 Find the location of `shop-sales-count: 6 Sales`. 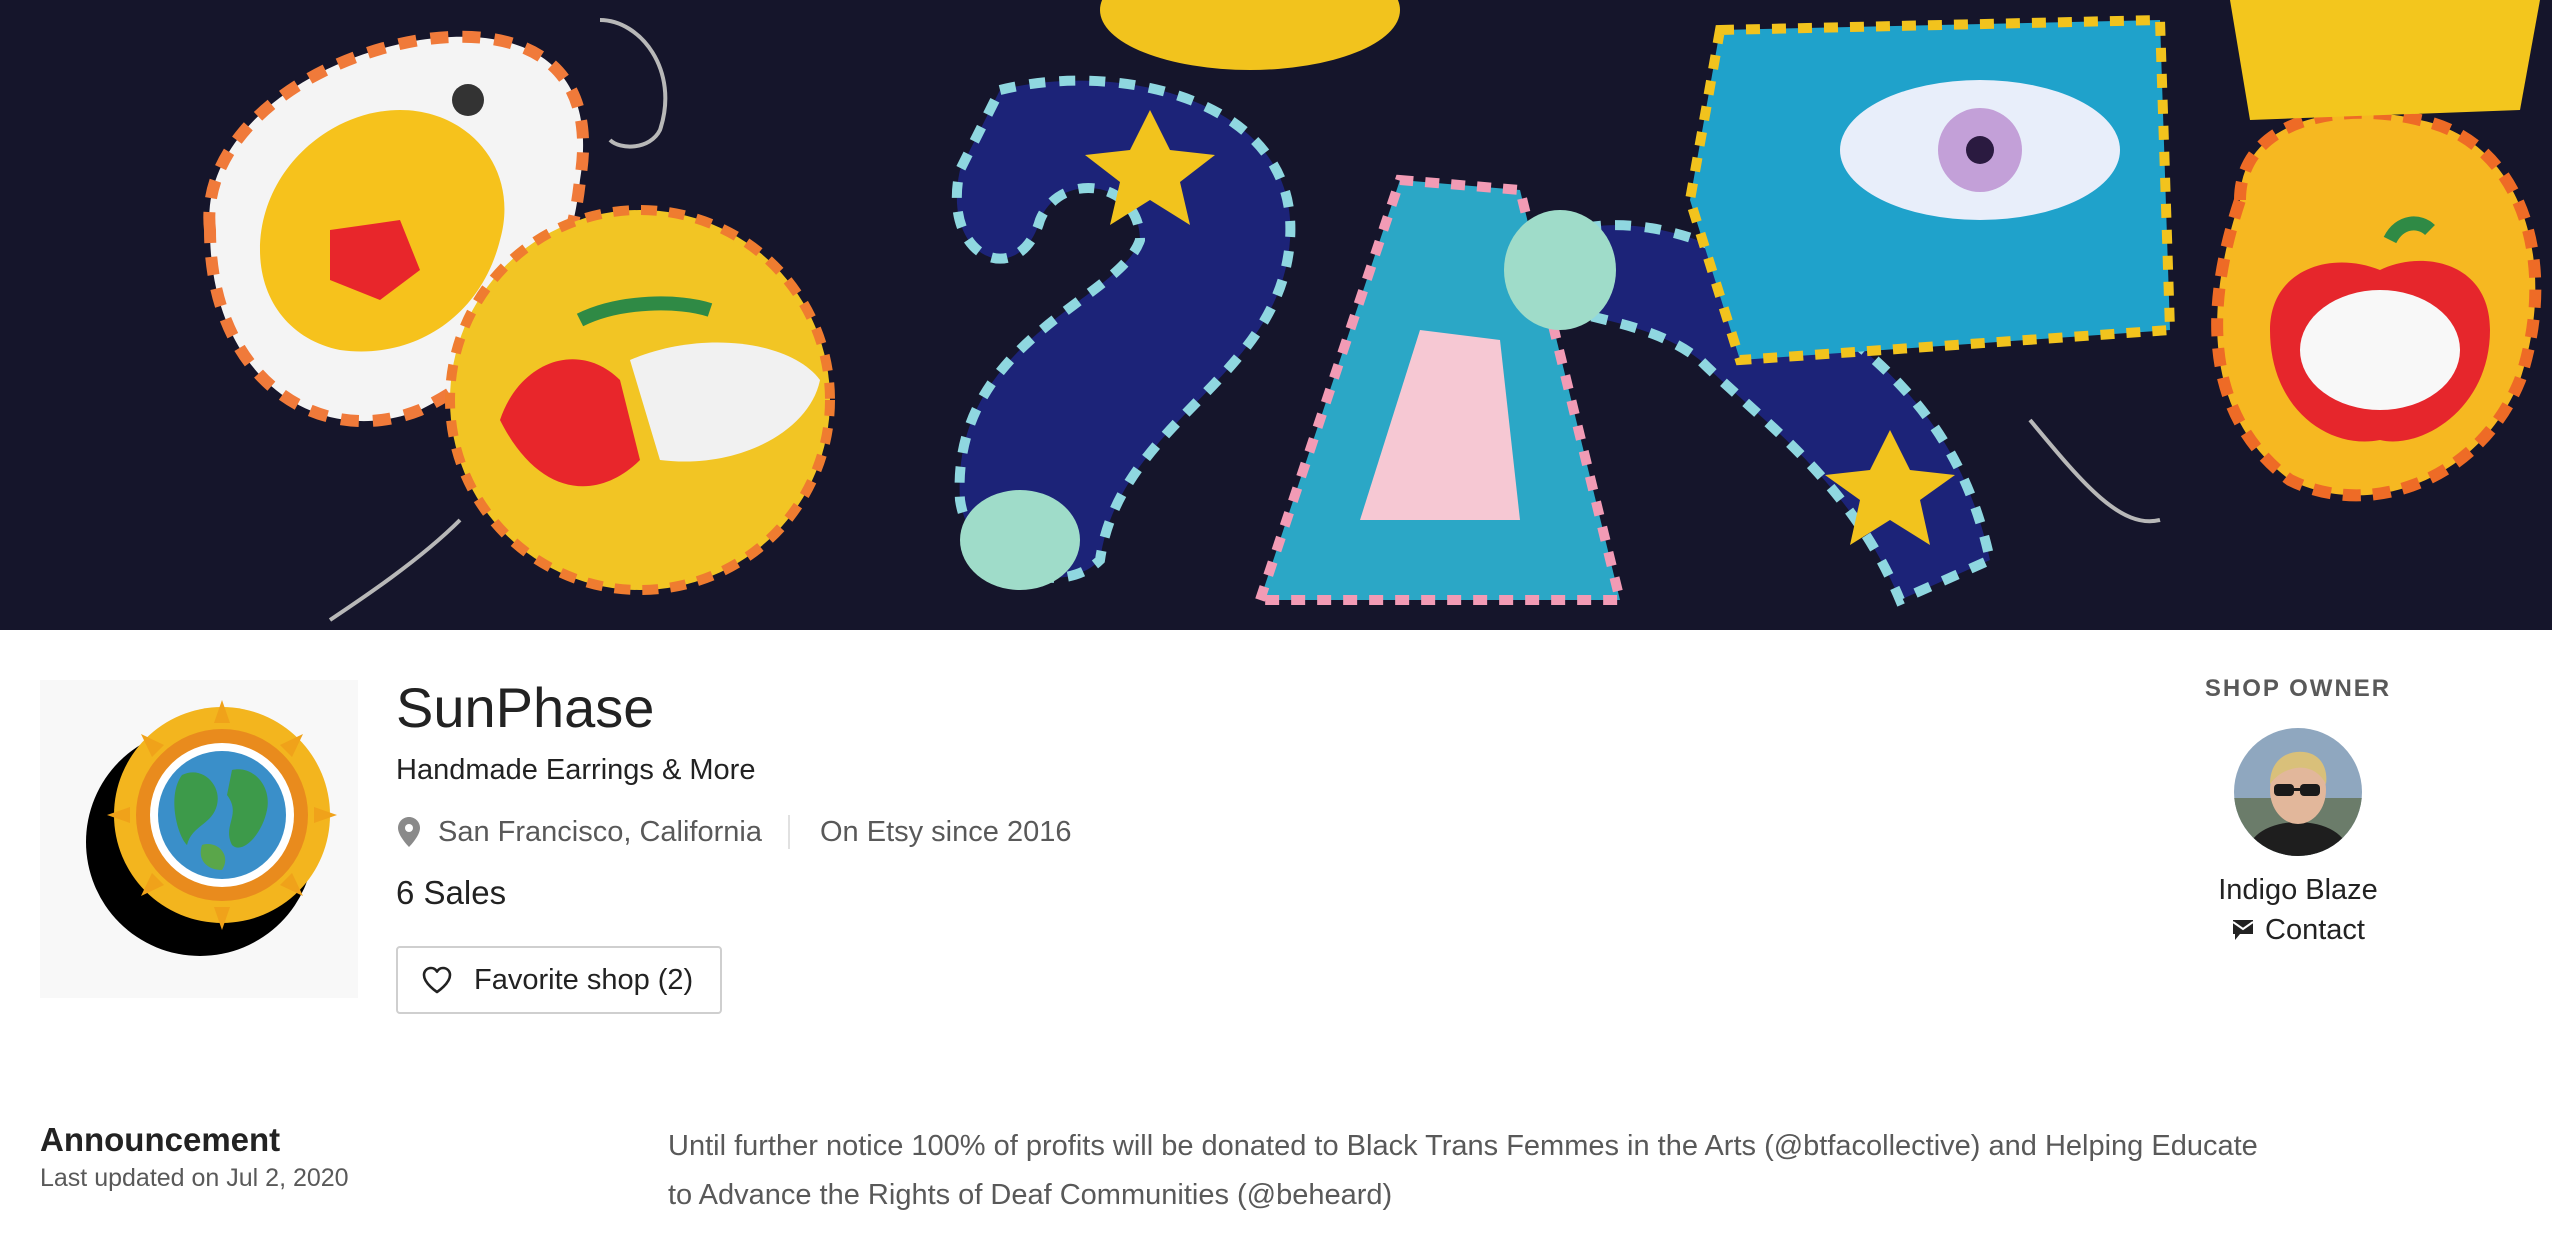

shop-sales-count: 6 Sales is located at coordinates (451, 893).